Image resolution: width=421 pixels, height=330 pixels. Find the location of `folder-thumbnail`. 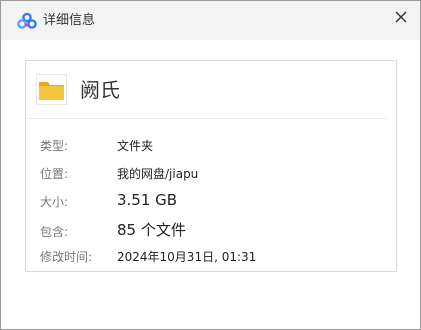

folder-thumbnail is located at coordinates (51, 89).